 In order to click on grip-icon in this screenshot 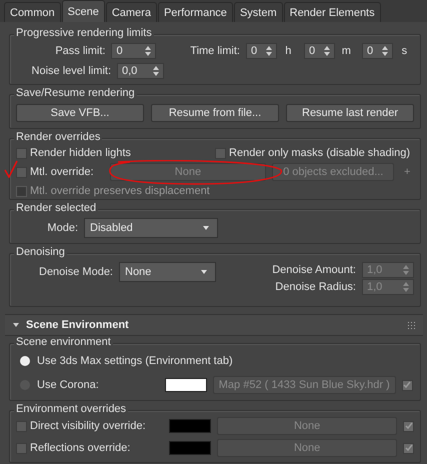, I will do `click(411, 325)`.